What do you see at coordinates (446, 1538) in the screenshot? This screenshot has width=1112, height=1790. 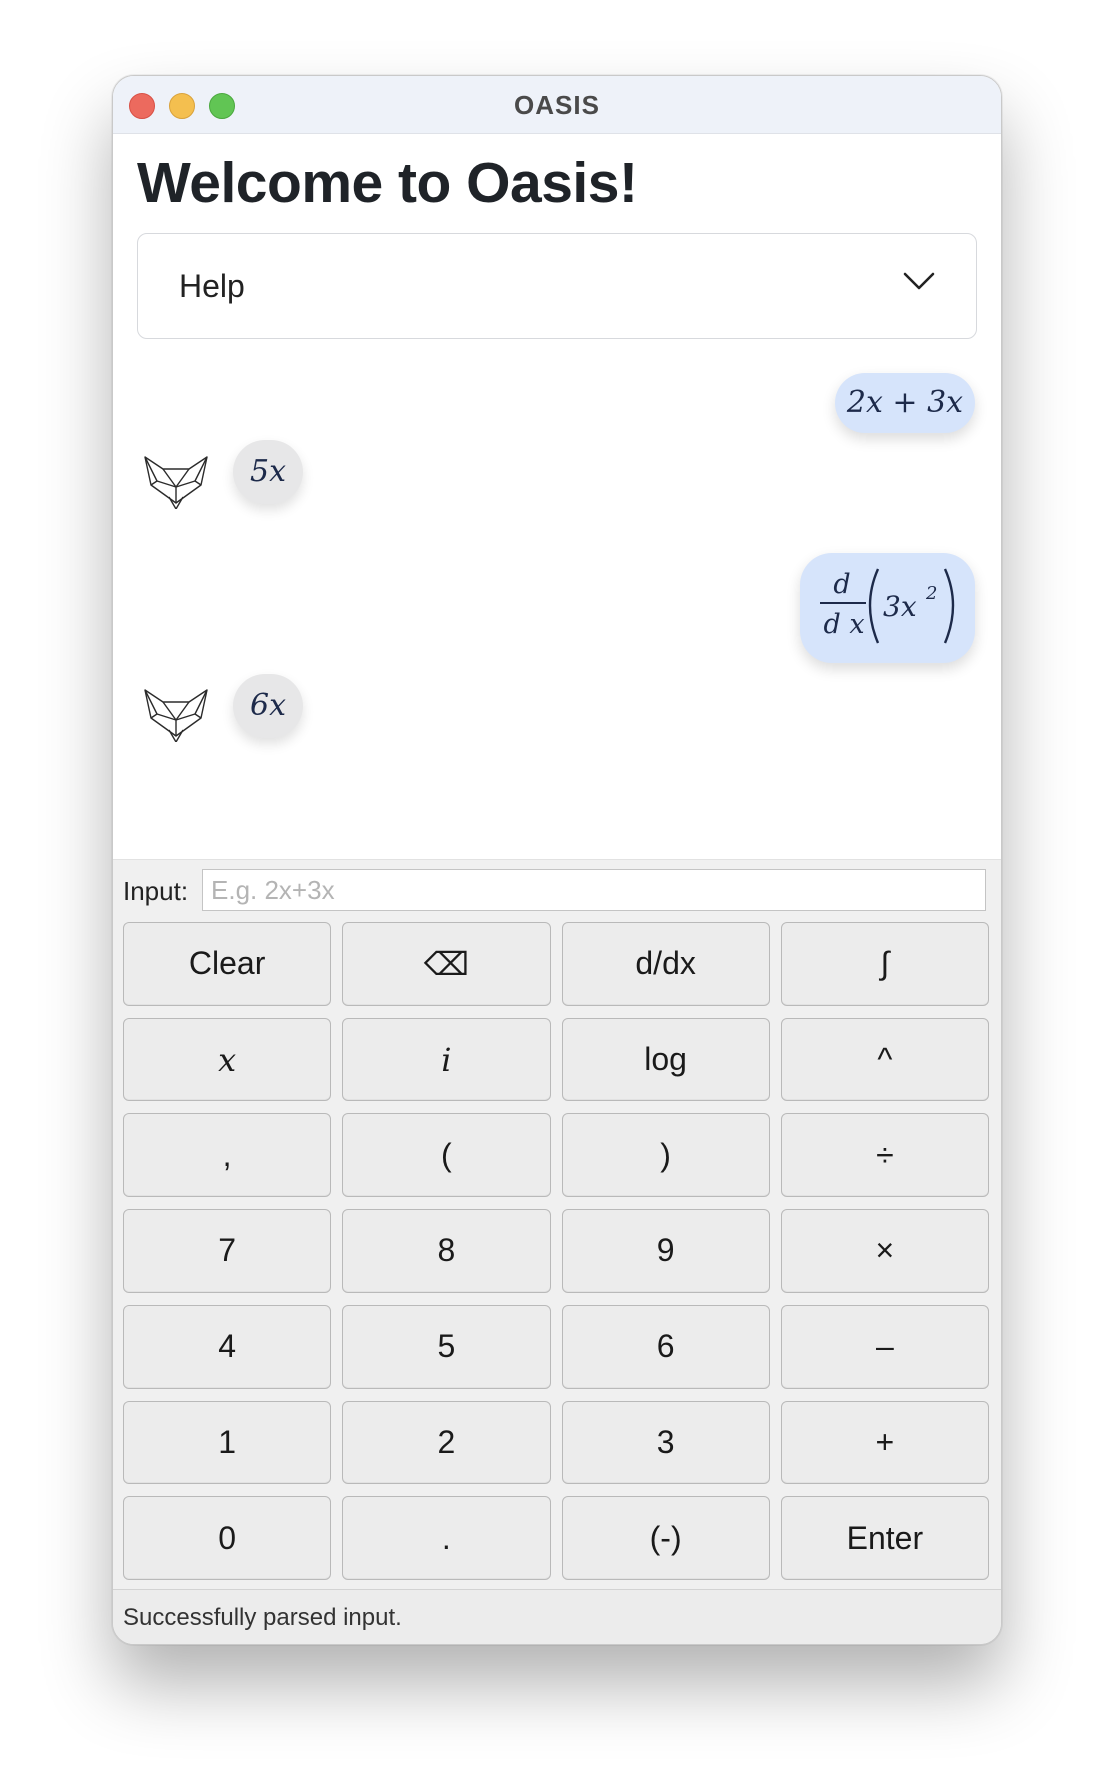 I see `key-decimal: .` at bounding box center [446, 1538].